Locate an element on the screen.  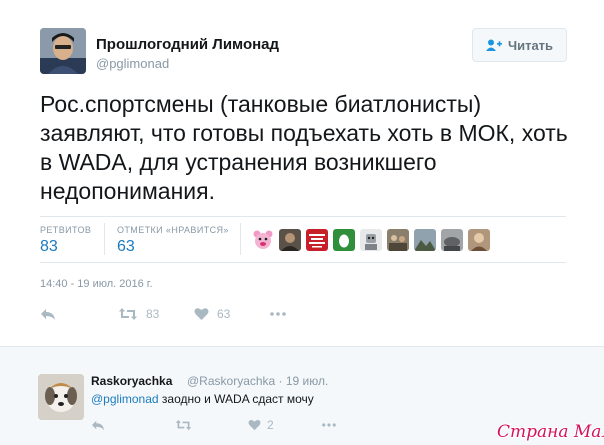
reply-author-meta: @Raskoryachka · 19 июл. is located at coordinates (257, 381).